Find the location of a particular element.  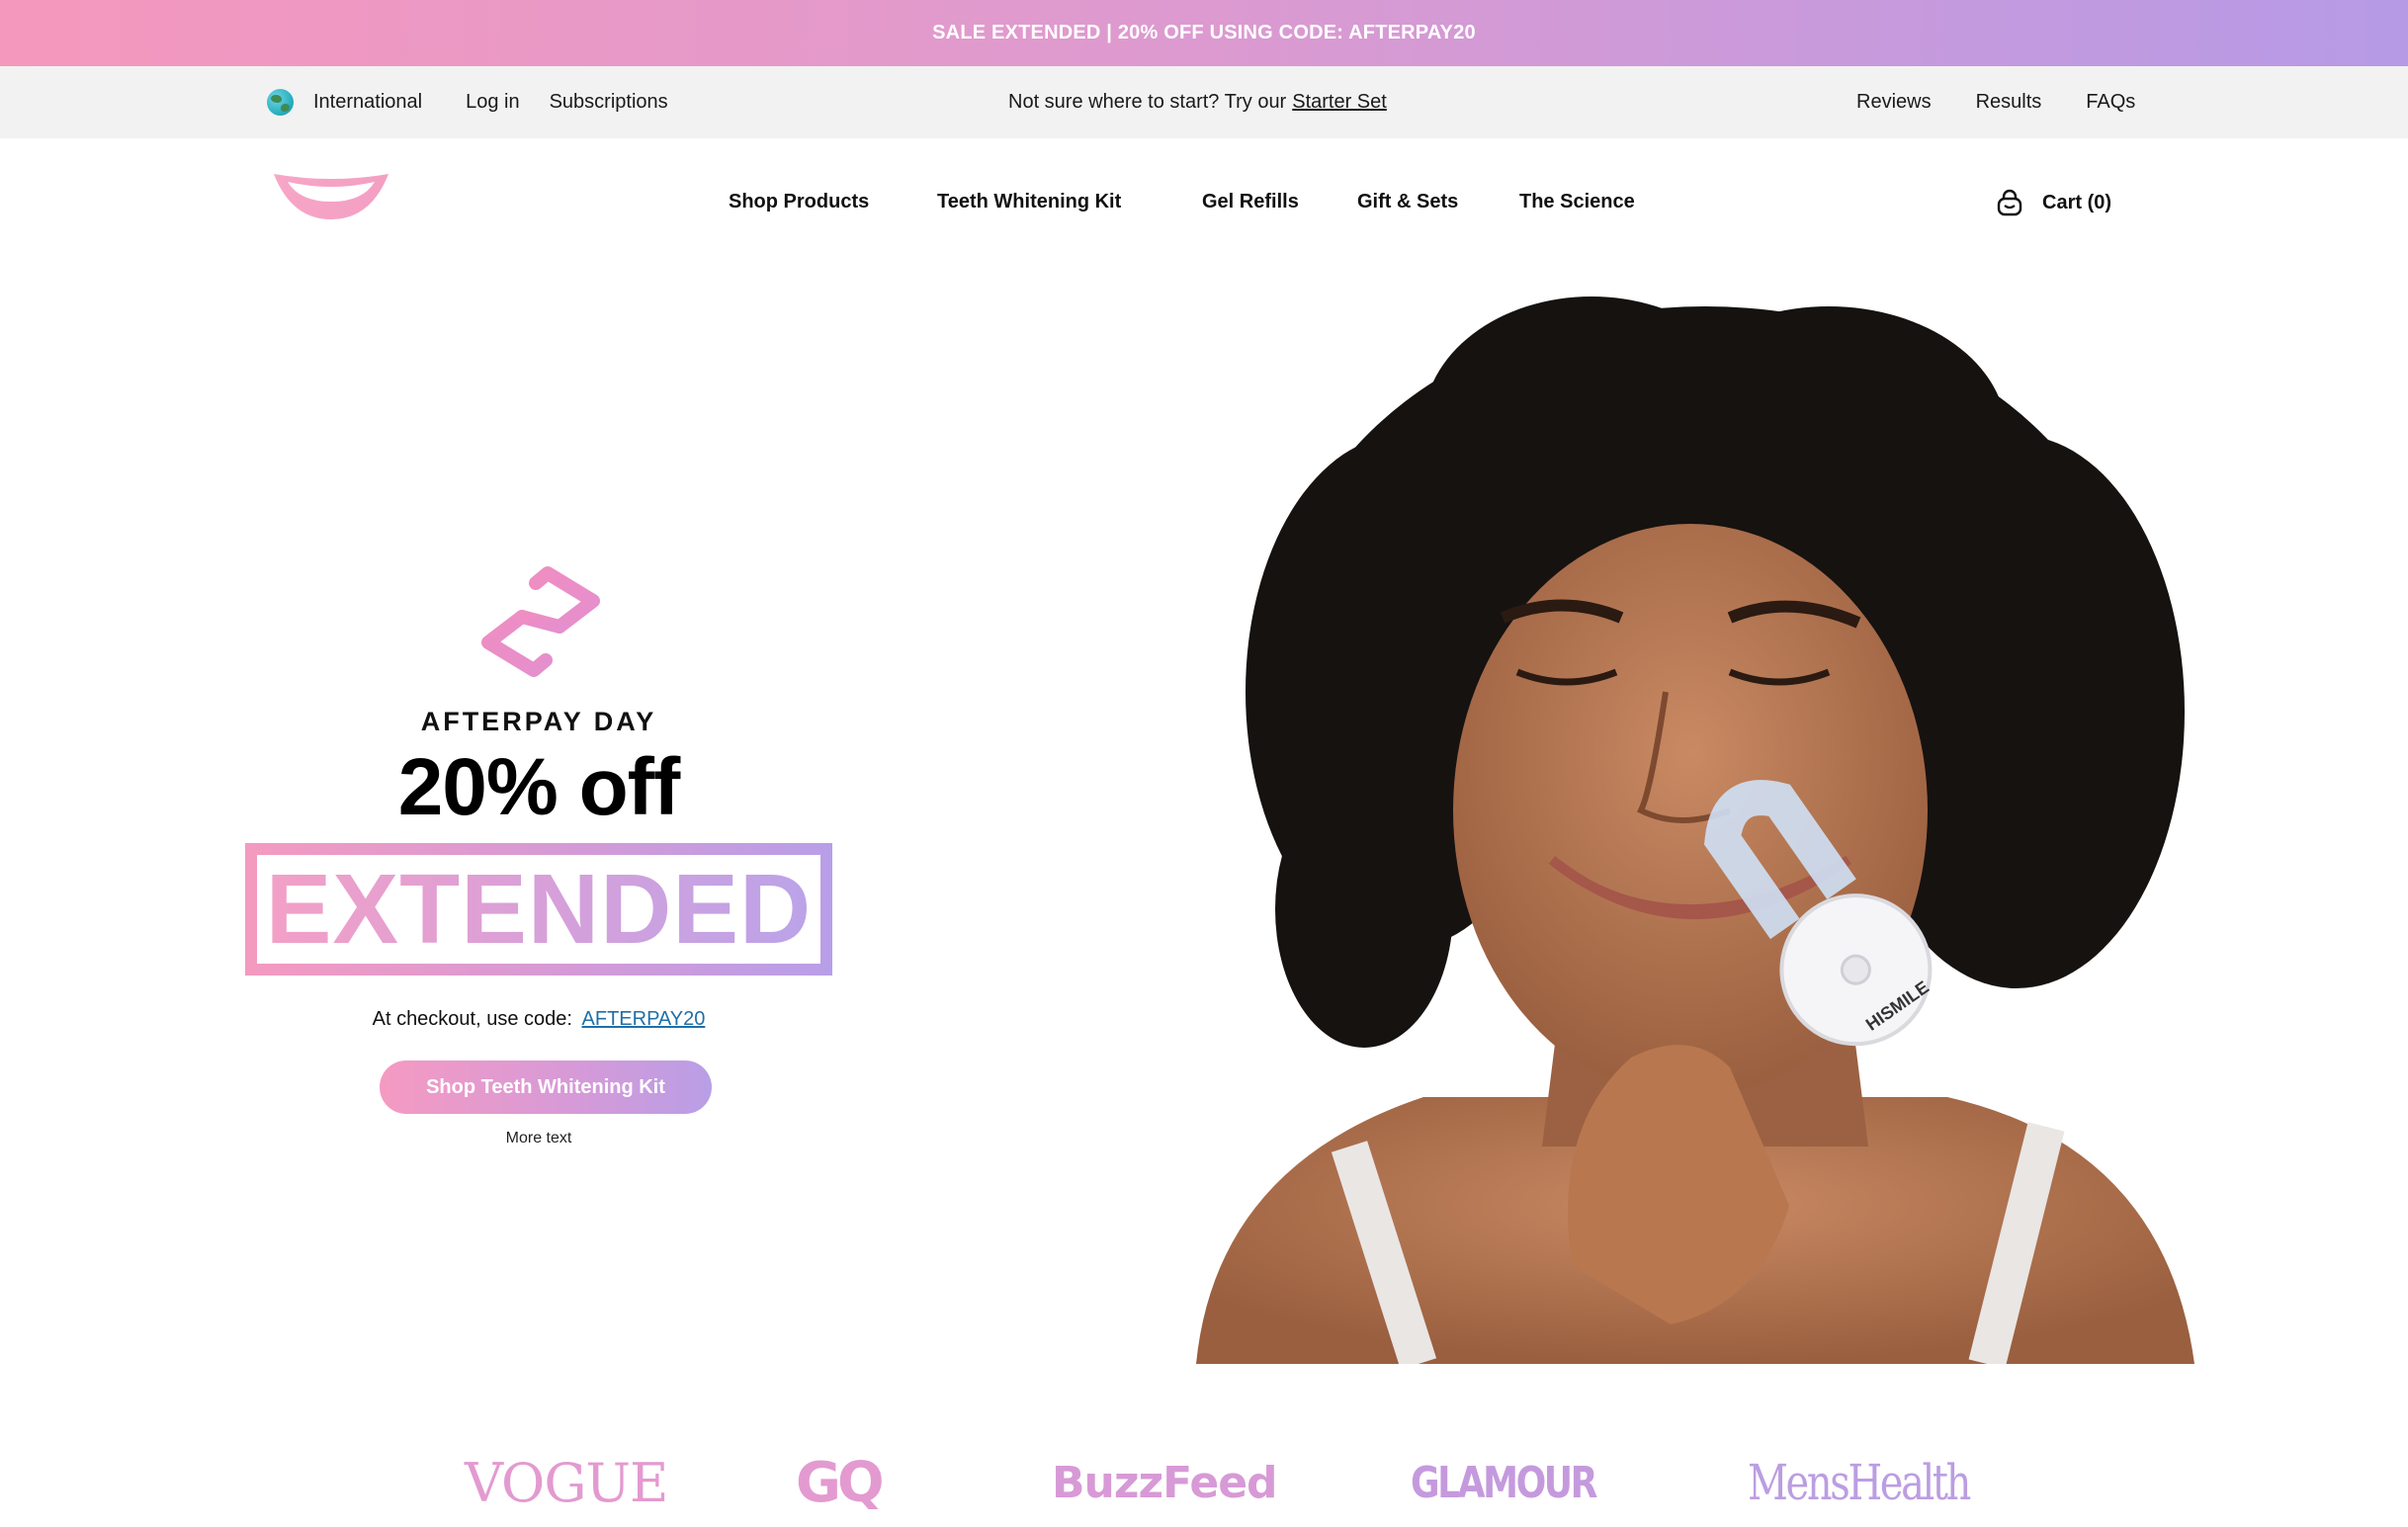

subscriptions-link: Subscriptions is located at coordinates (609, 103).